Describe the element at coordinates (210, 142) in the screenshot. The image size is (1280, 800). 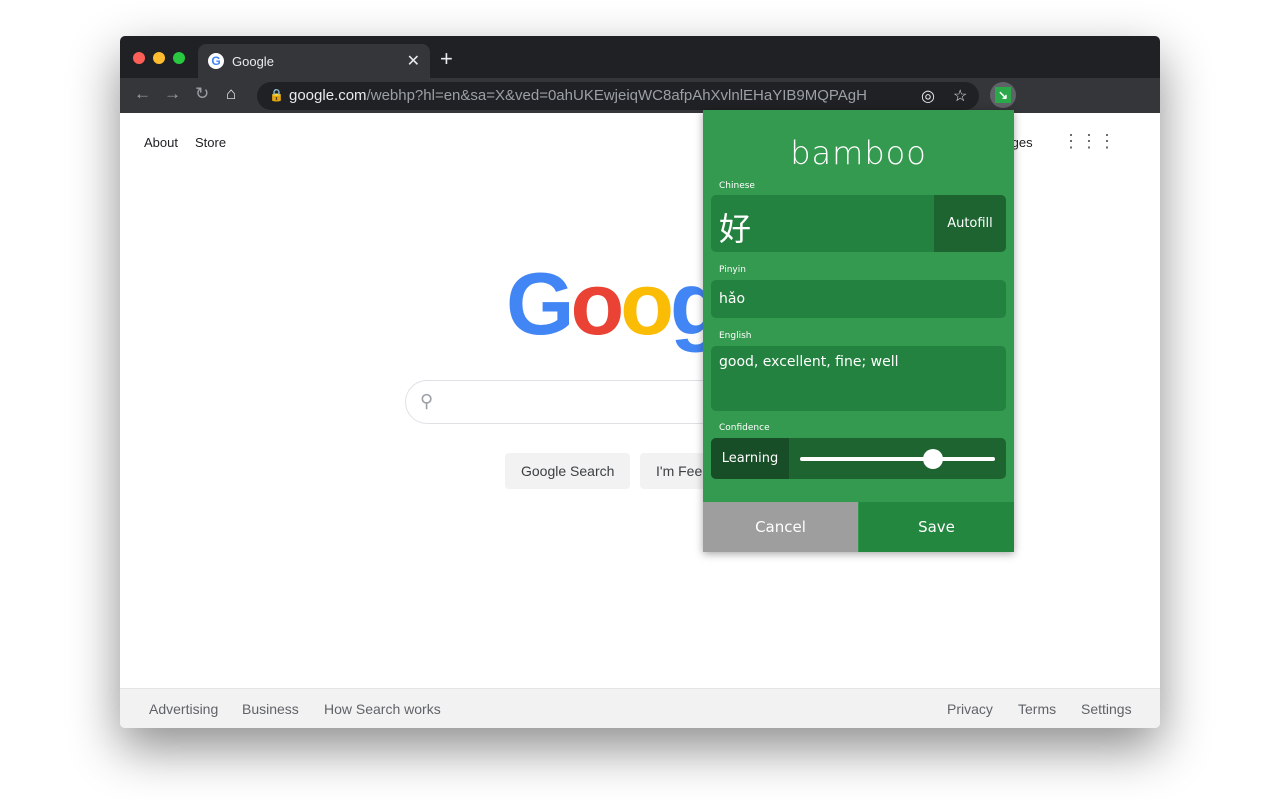
I see `store-link: Store` at that location.